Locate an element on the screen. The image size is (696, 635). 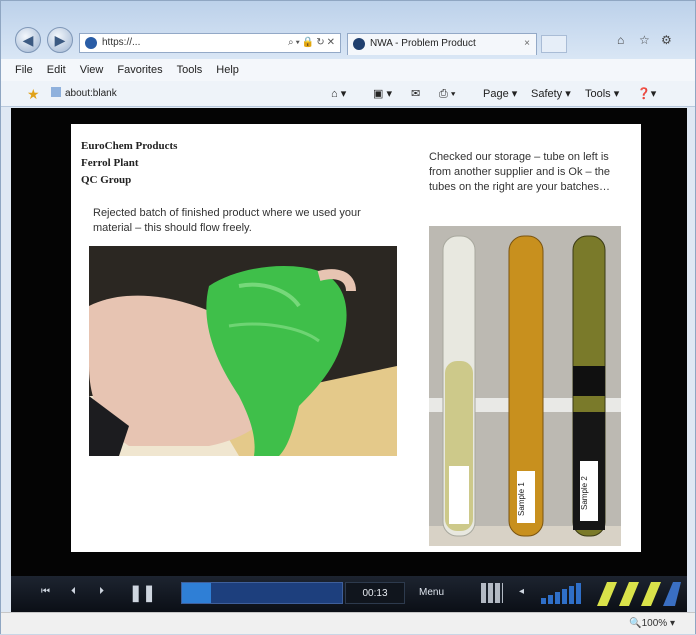
player-controls: ⏮ ⏴ ⏵ ❚❚ 00:13 Menu ◂ is located at coordinates (349, 594).